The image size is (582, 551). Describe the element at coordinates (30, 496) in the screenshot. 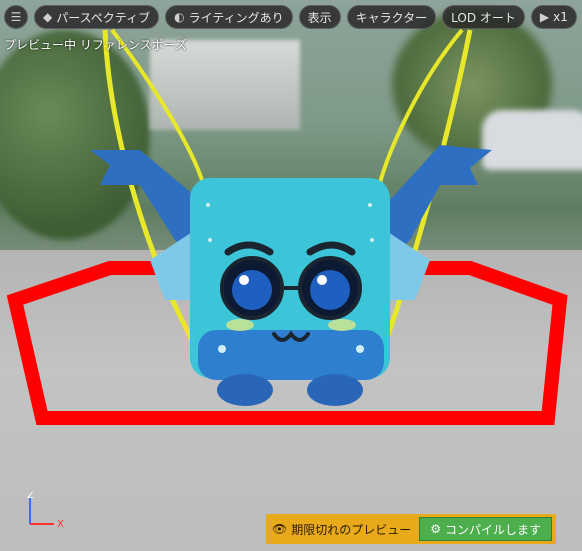

I see `z-axis-label: Z` at that location.